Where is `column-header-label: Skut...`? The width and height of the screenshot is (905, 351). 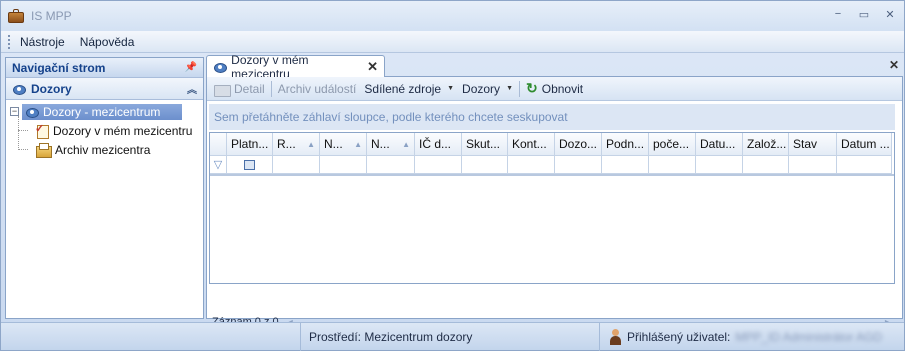 column-header-label: Skut... is located at coordinates (483, 144).